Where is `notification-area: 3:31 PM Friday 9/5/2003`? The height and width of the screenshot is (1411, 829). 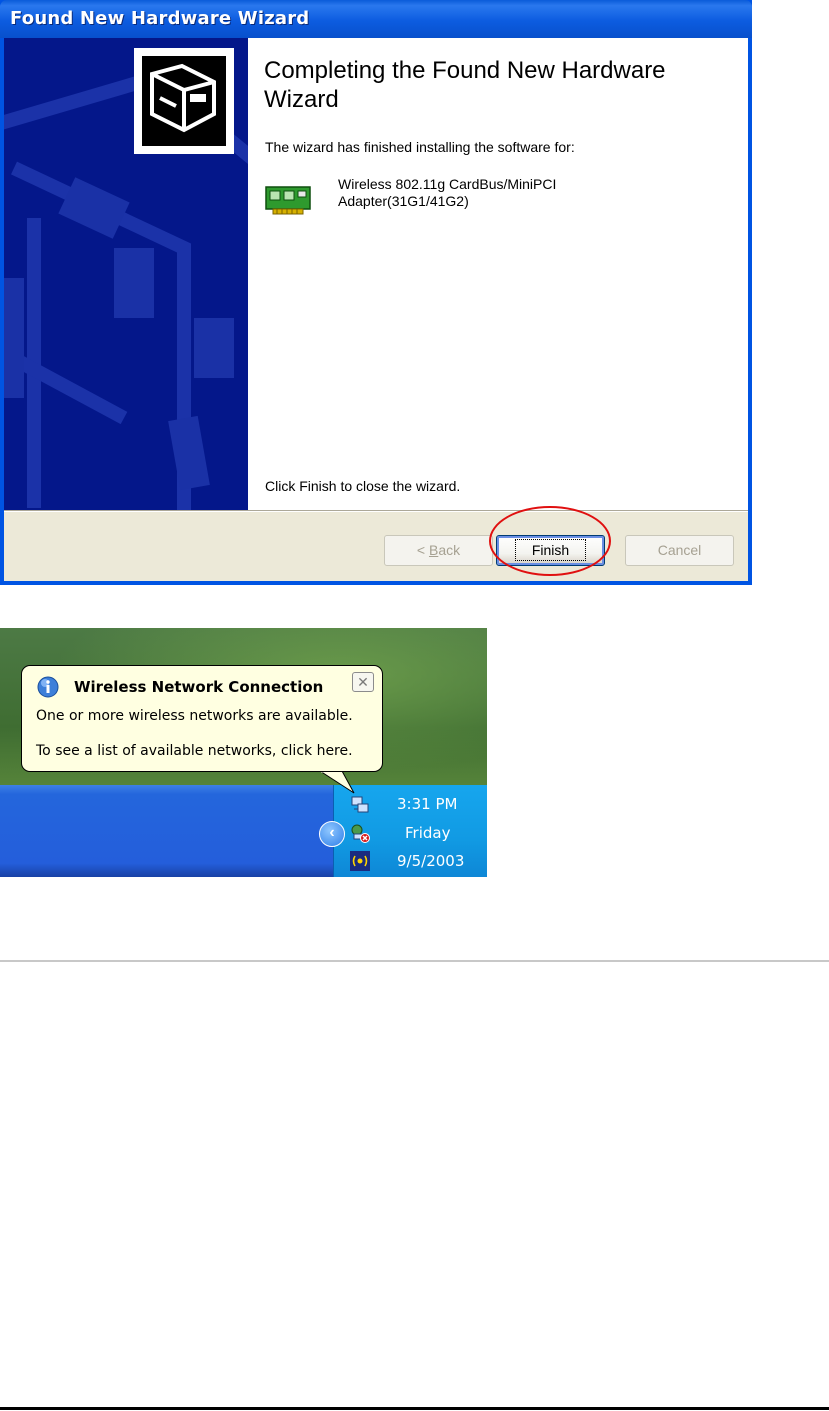 notification-area: 3:31 PM Friday 9/5/2003 is located at coordinates (410, 831).